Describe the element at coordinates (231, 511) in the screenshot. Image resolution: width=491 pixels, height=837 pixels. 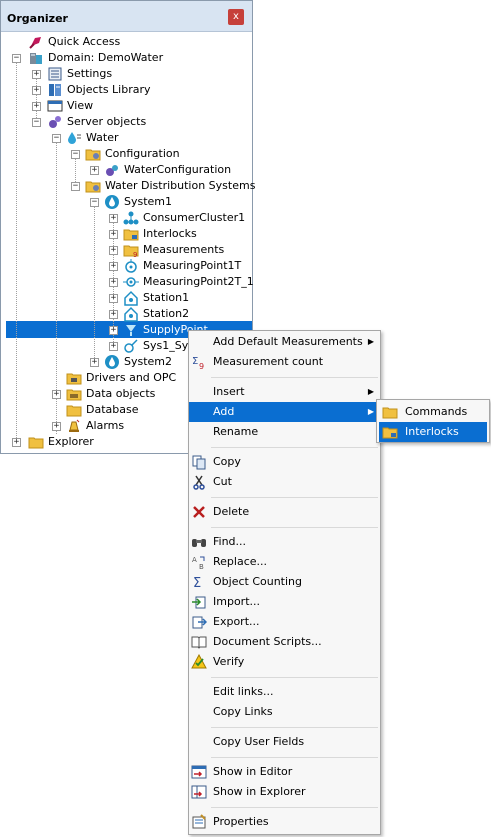
I see `menu-item-label: Delete` at that location.